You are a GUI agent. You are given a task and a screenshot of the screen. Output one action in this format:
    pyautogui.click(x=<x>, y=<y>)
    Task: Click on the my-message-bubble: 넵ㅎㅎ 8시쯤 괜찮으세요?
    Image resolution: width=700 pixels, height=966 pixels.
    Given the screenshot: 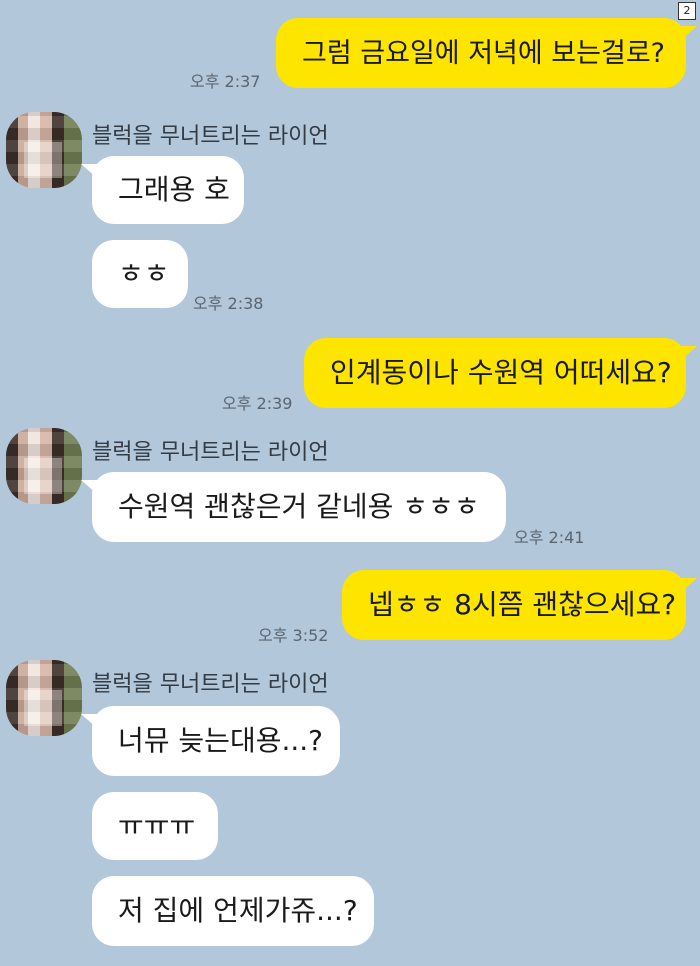 What is the action you would take?
    pyautogui.click(x=519, y=605)
    